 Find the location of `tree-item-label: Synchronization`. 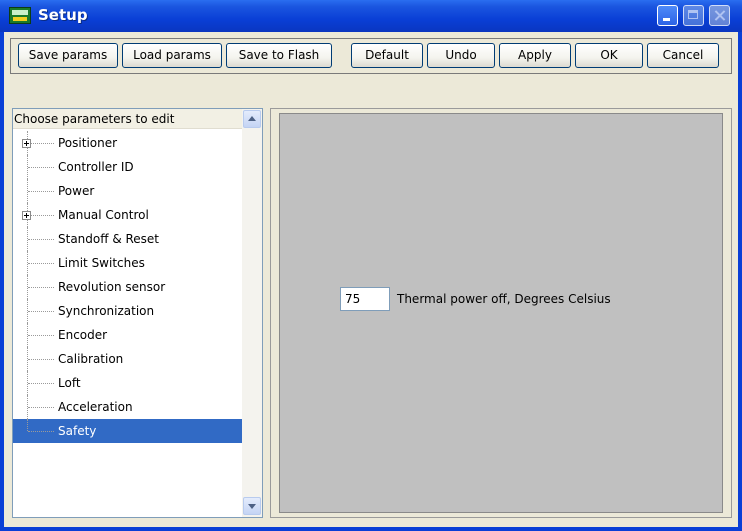

tree-item-label: Synchronization is located at coordinates (106, 311).